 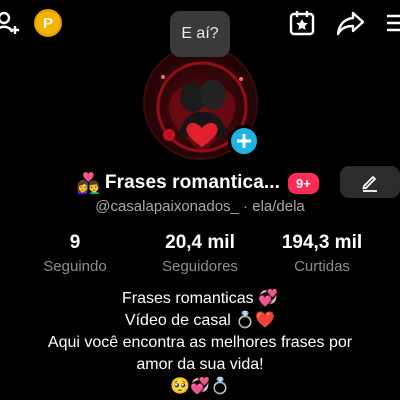 What do you see at coordinates (351, 23) in the screenshot?
I see `share-icon` at bounding box center [351, 23].